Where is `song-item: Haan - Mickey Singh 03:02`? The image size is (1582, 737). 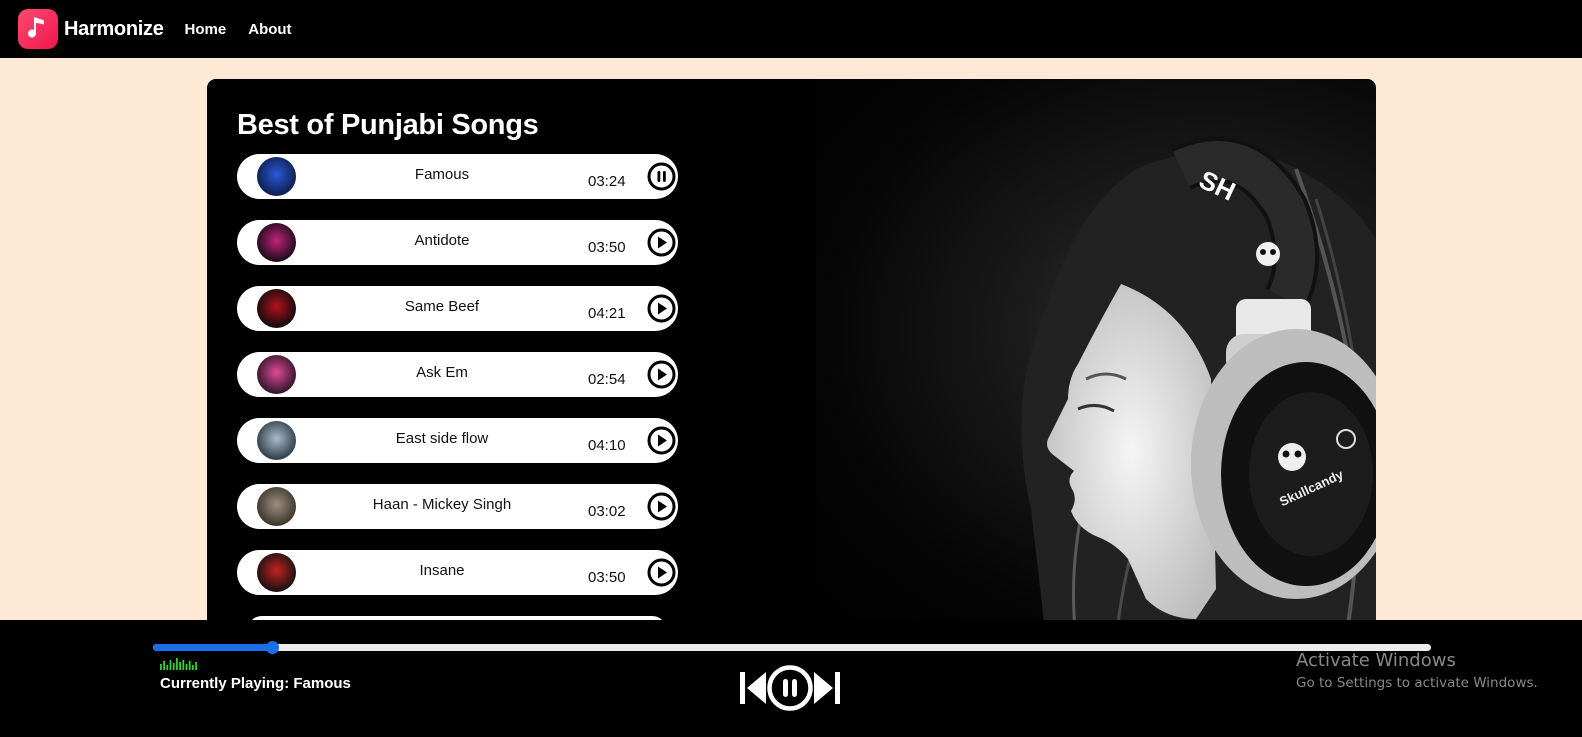
song-item: Haan - Mickey Singh 03:02 is located at coordinates (457, 506).